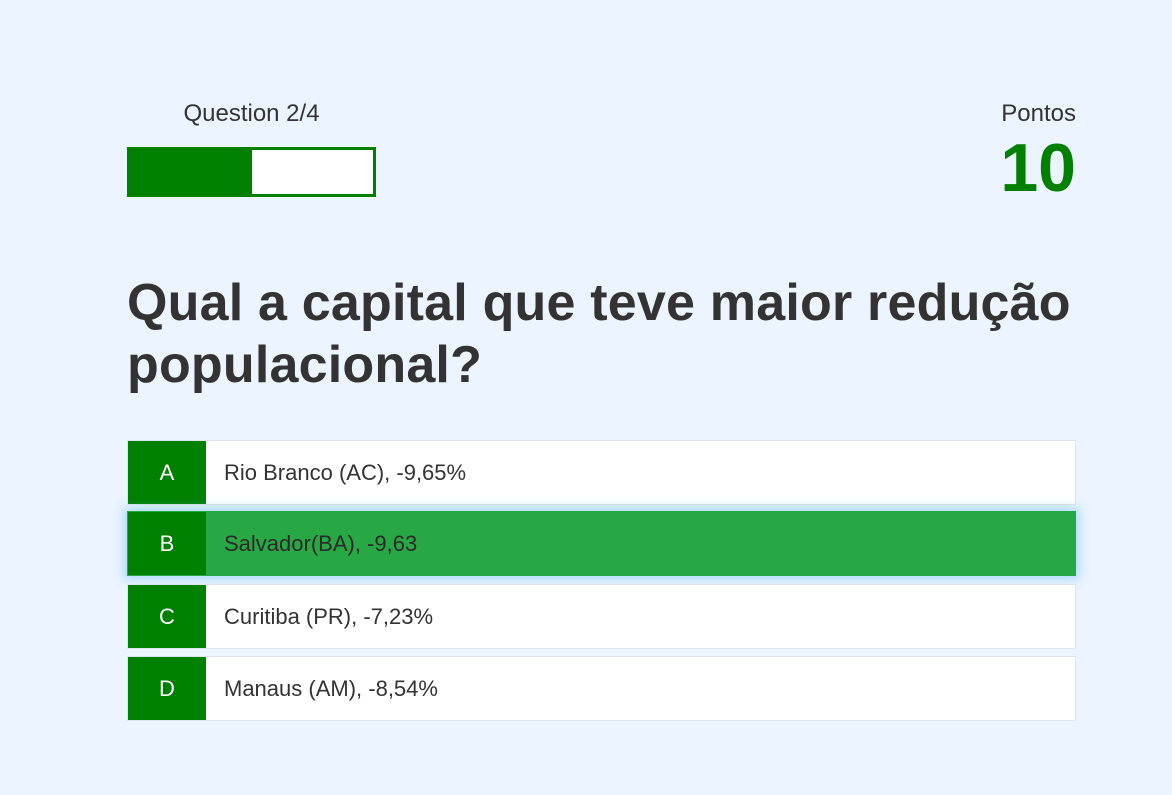 The width and height of the screenshot is (1172, 795). What do you see at coordinates (167, 616) in the screenshot?
I see `choice-prefix: C` at bounding box center [167, 616].